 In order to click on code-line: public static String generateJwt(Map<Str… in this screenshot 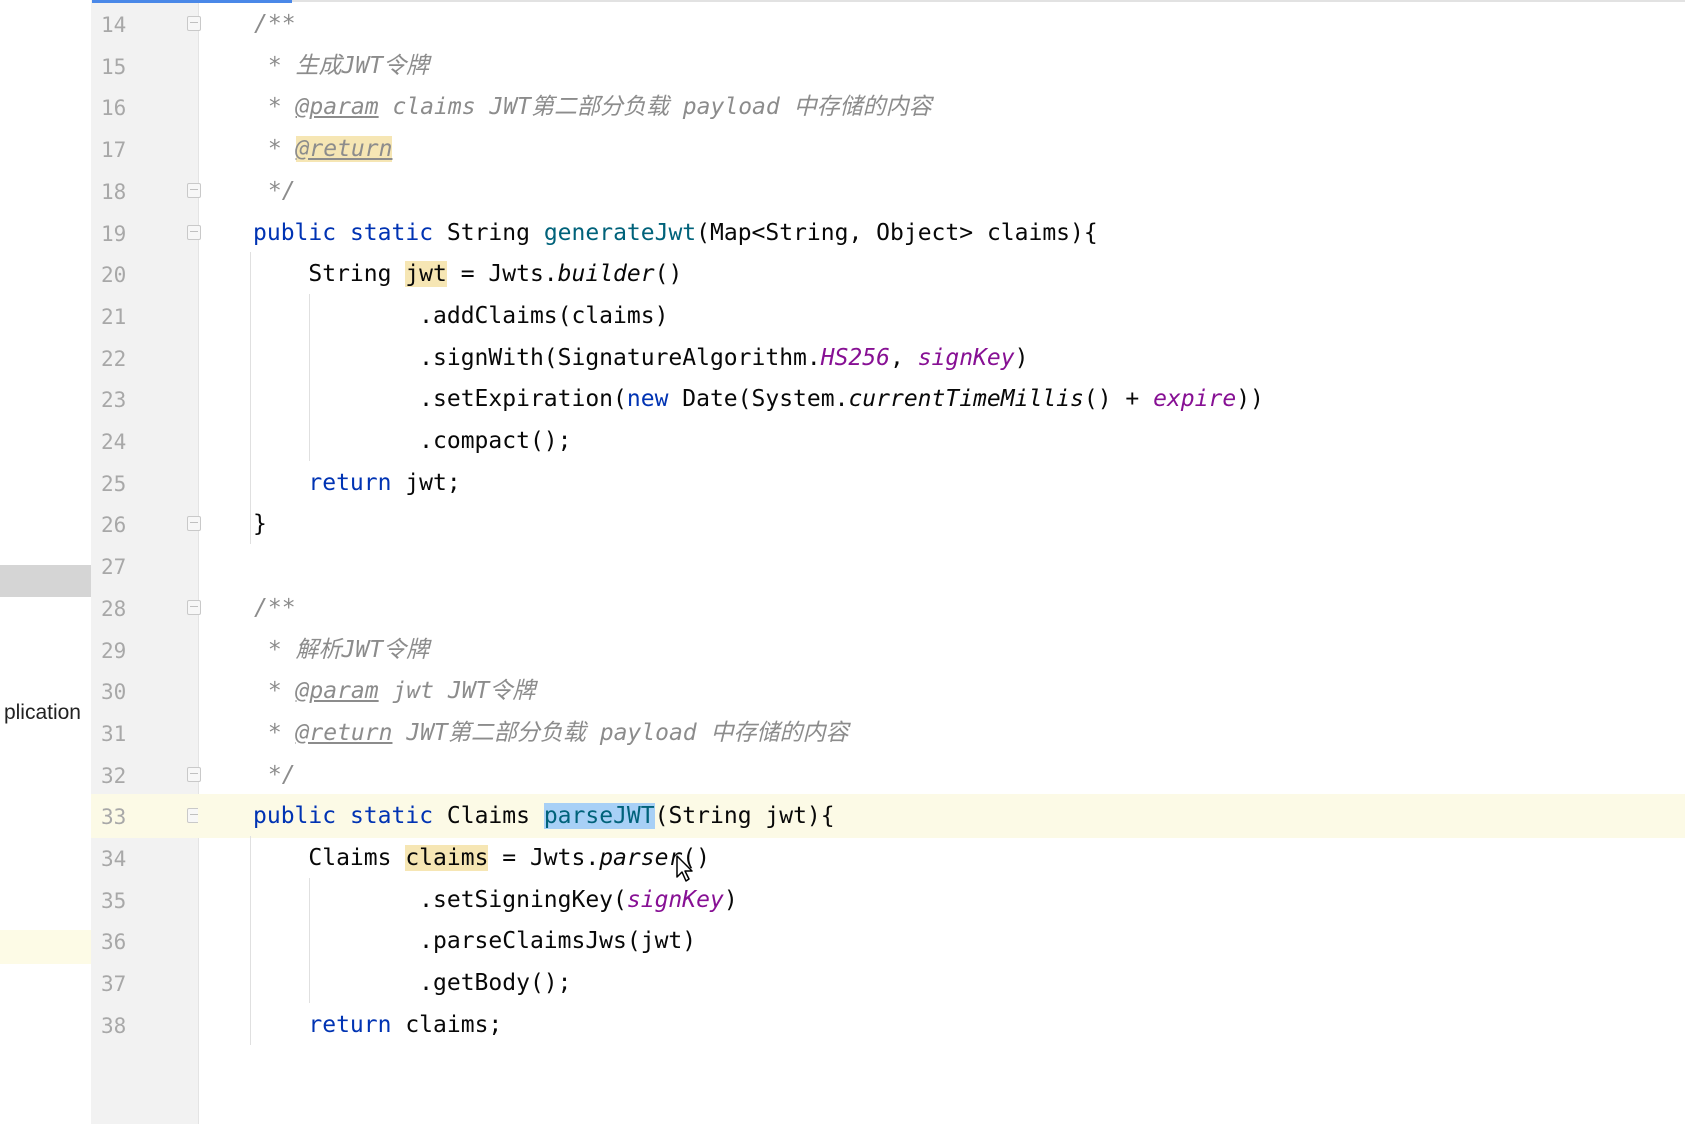, I will do `click(941, 233)`.